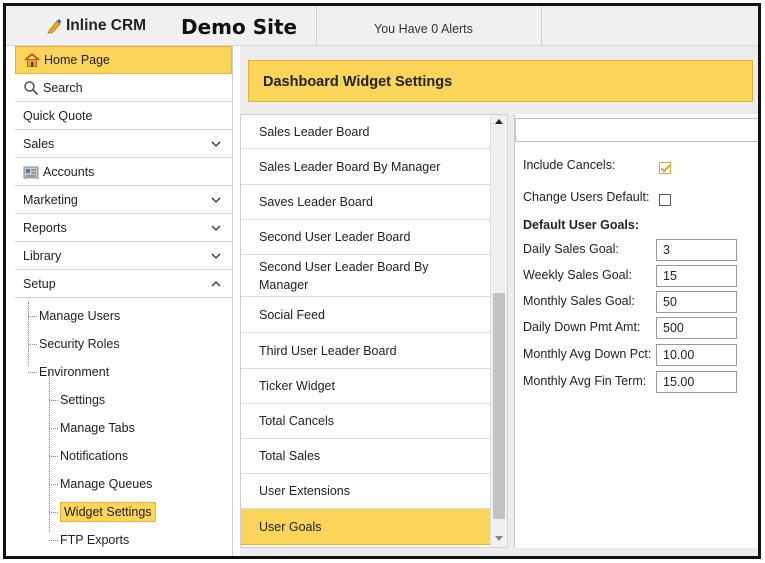 This screenshot has width=765, height=563. I want to click on tree-item-label: Manage Queues, so click(106, 484).